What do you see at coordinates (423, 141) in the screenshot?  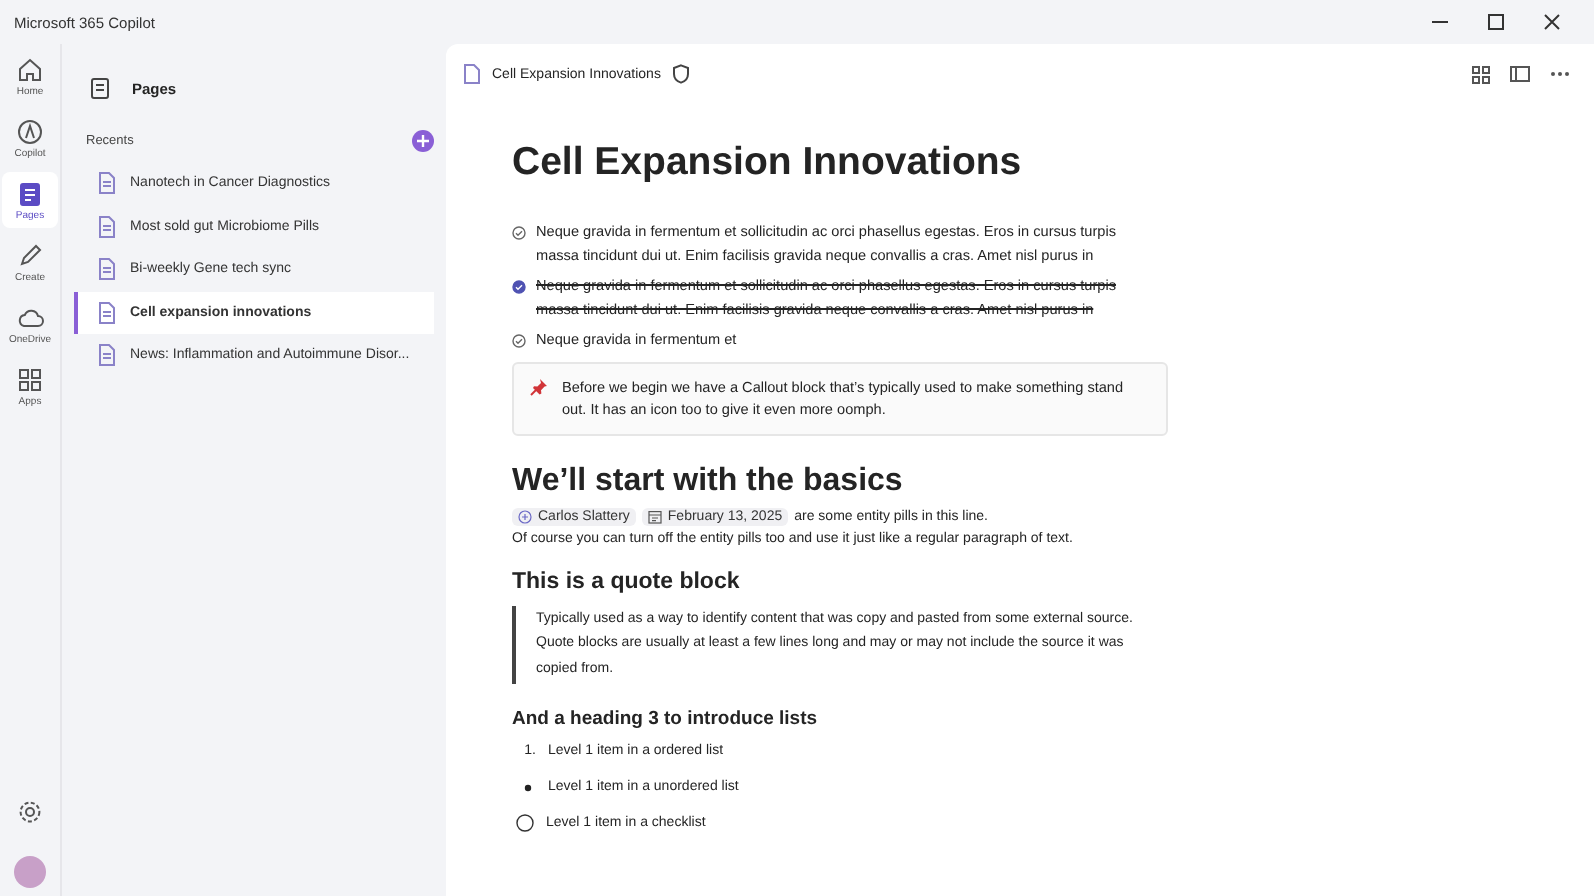 I see `add-button` at bounding box center [423, 141].